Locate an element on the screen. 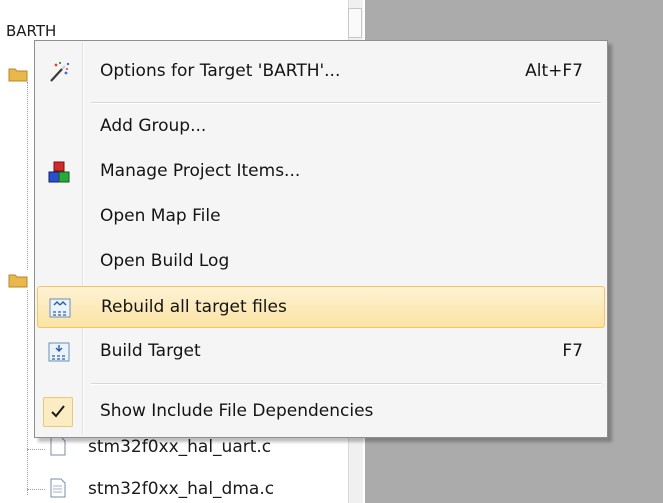 This screenshot has width=663, height=503. menu-item-rebuild-all: Rebuild all target files is located at coordinates (321, 307).